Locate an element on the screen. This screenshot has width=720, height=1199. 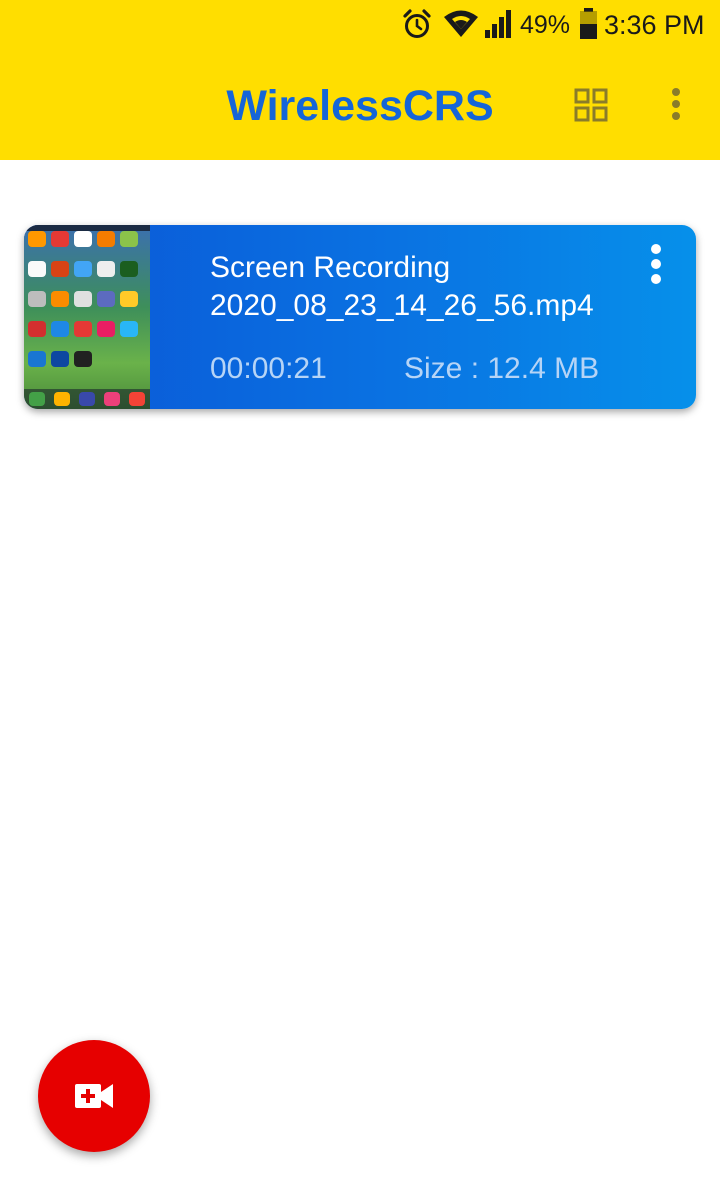
status-clock: 3:36 PM is located at coordinates (654, 25).